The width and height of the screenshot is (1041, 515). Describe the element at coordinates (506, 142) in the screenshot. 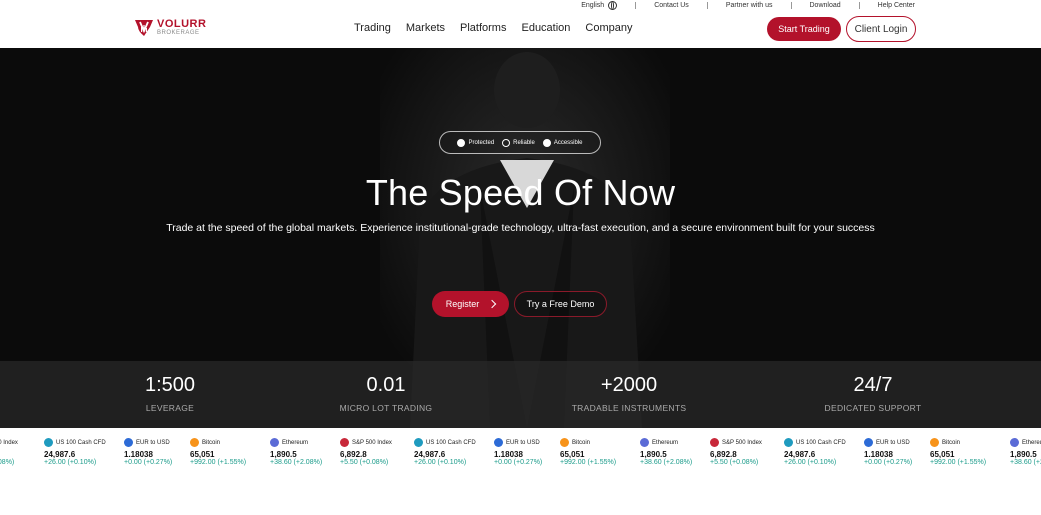

I see `check-icon` at that location.